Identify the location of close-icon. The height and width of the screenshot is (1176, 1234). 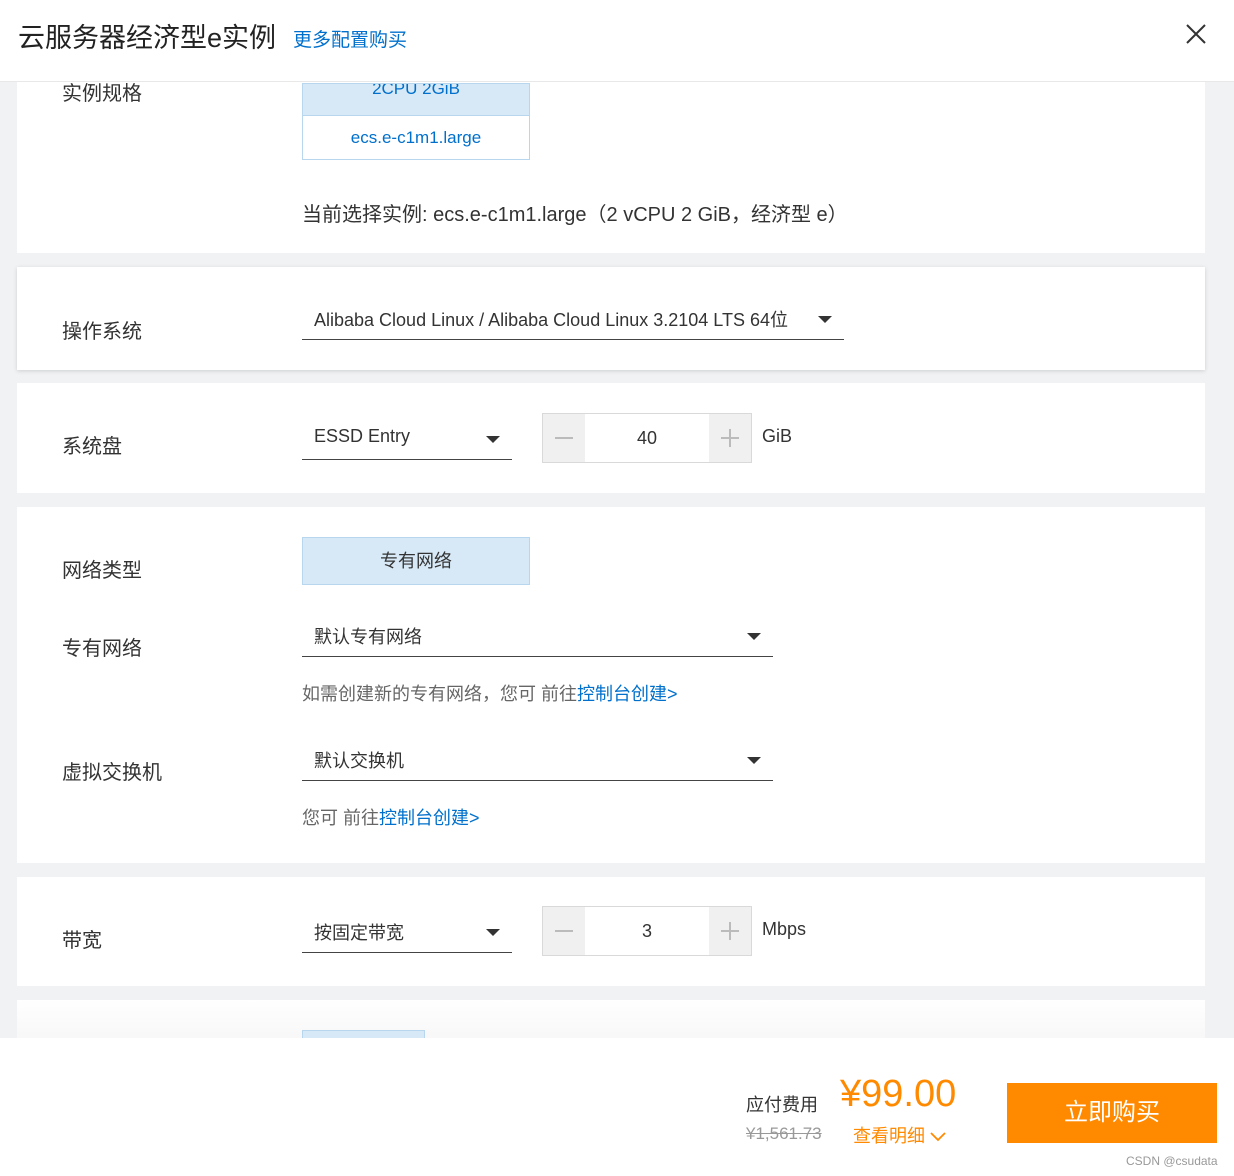
(1196, 34).